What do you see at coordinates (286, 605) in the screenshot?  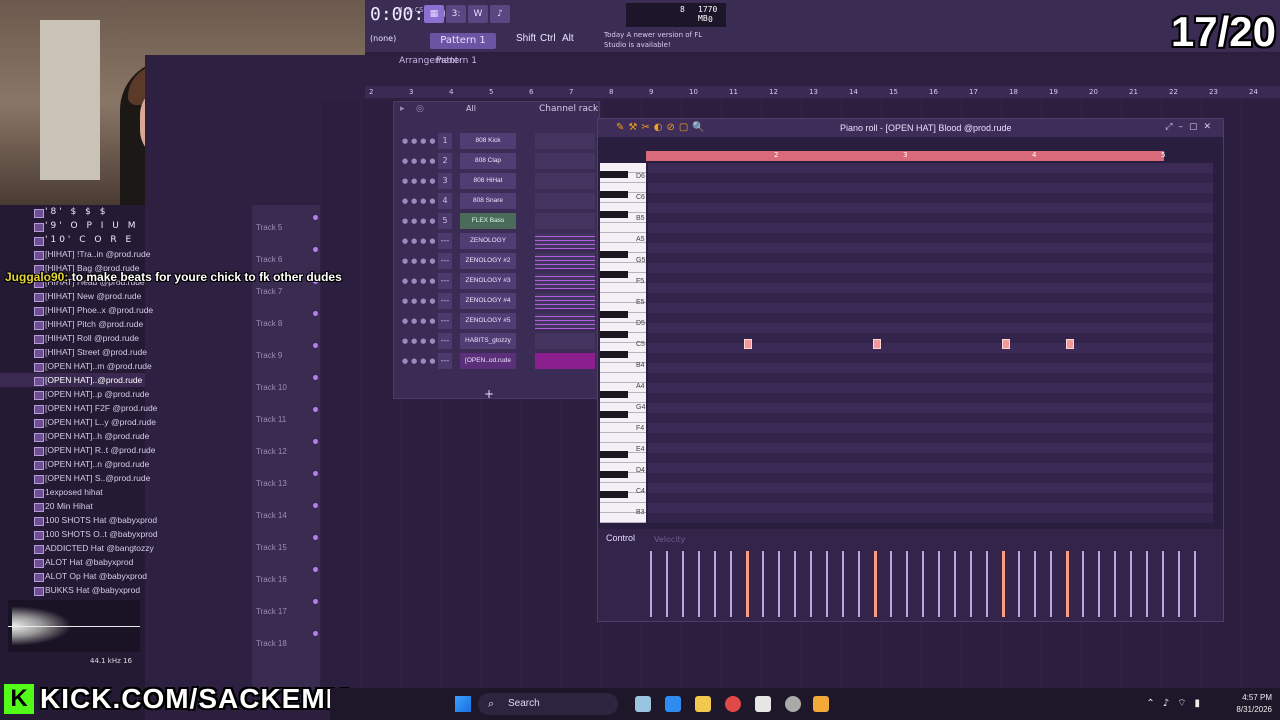 I see `track-header: Track 17` at bounding box center [286, 605].